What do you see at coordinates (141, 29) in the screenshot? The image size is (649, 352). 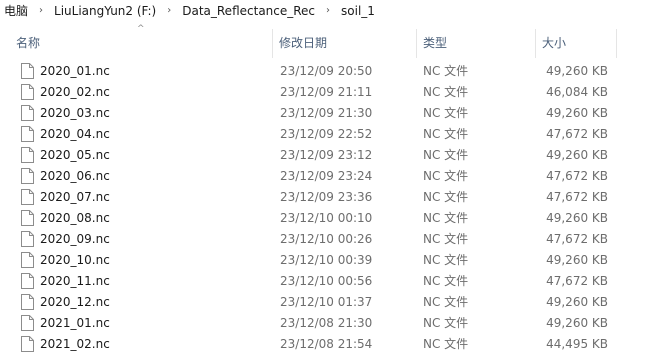 I see `sort-ascending-icon: ^` at bounding box center [141, 29].